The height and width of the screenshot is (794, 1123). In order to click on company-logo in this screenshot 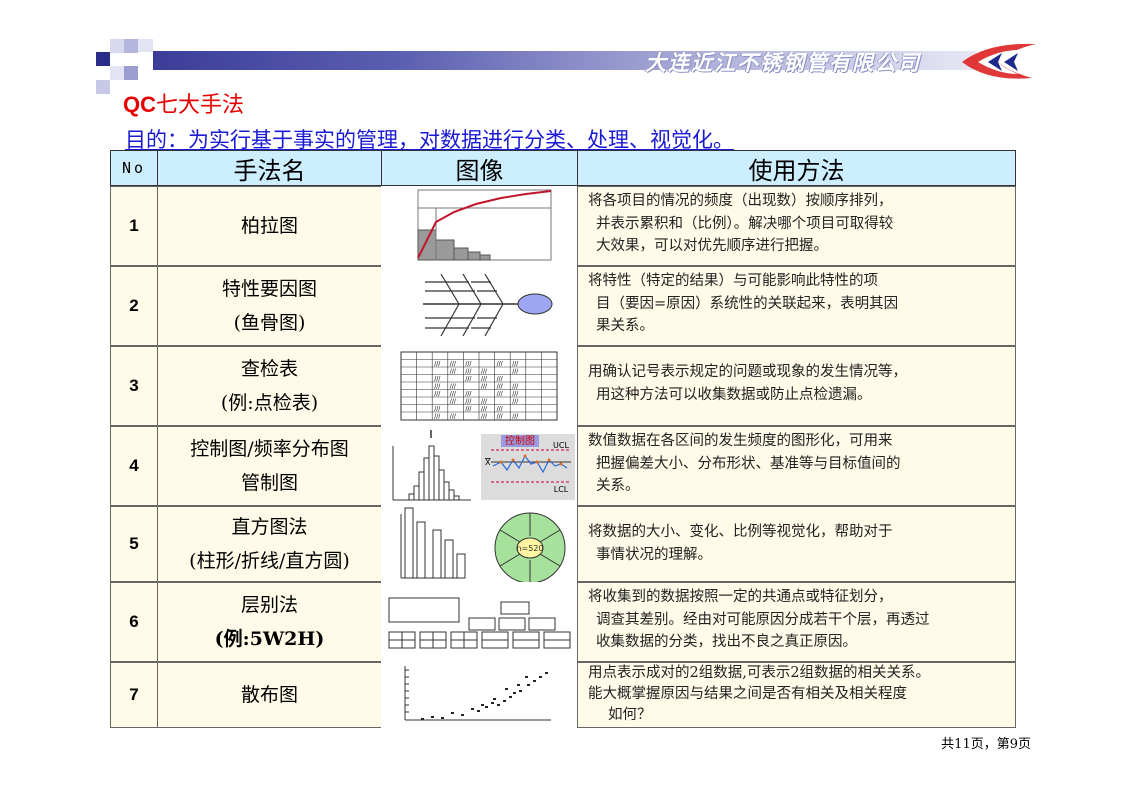, I will do `click(999, 61)`.